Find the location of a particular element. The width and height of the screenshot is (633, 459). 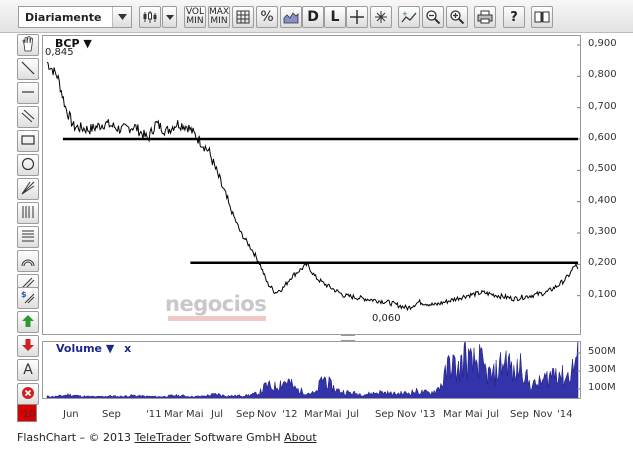

book-icon is located at coordinates (542, 17).